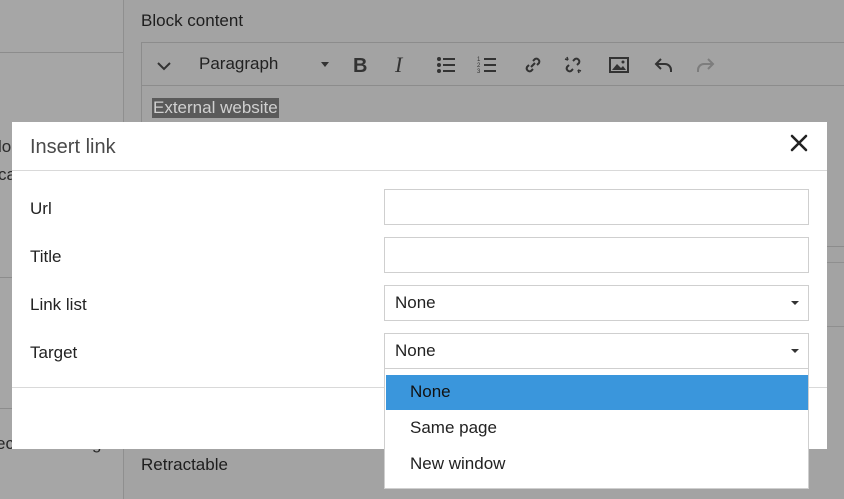  Describe the element at coordinates (184, 464) in the screenshot. I see `retractable-label: Retractable` at that location.